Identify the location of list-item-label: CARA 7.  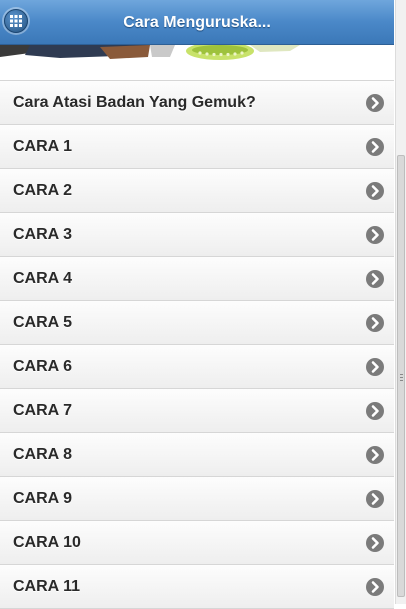
(42, 410).